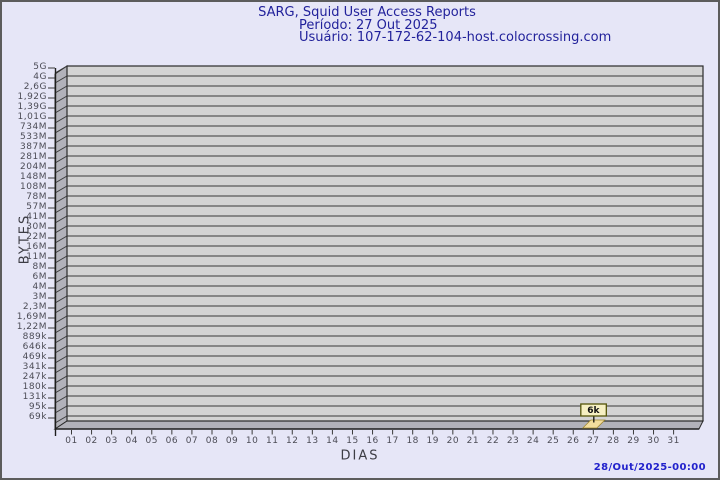  What do you see at coordinates (33, 137) in the screenshot?
I see `y-tick-label: 533M` at bounding box center [33, 137].